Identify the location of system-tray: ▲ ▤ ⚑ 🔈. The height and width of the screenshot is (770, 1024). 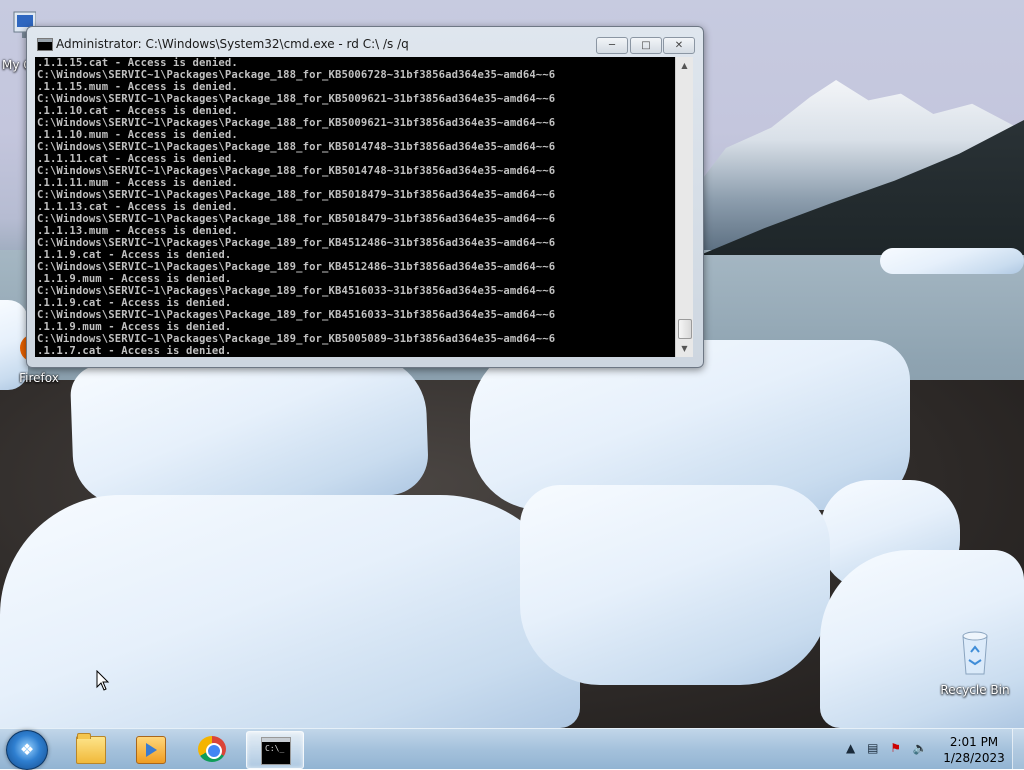
(891, 748).